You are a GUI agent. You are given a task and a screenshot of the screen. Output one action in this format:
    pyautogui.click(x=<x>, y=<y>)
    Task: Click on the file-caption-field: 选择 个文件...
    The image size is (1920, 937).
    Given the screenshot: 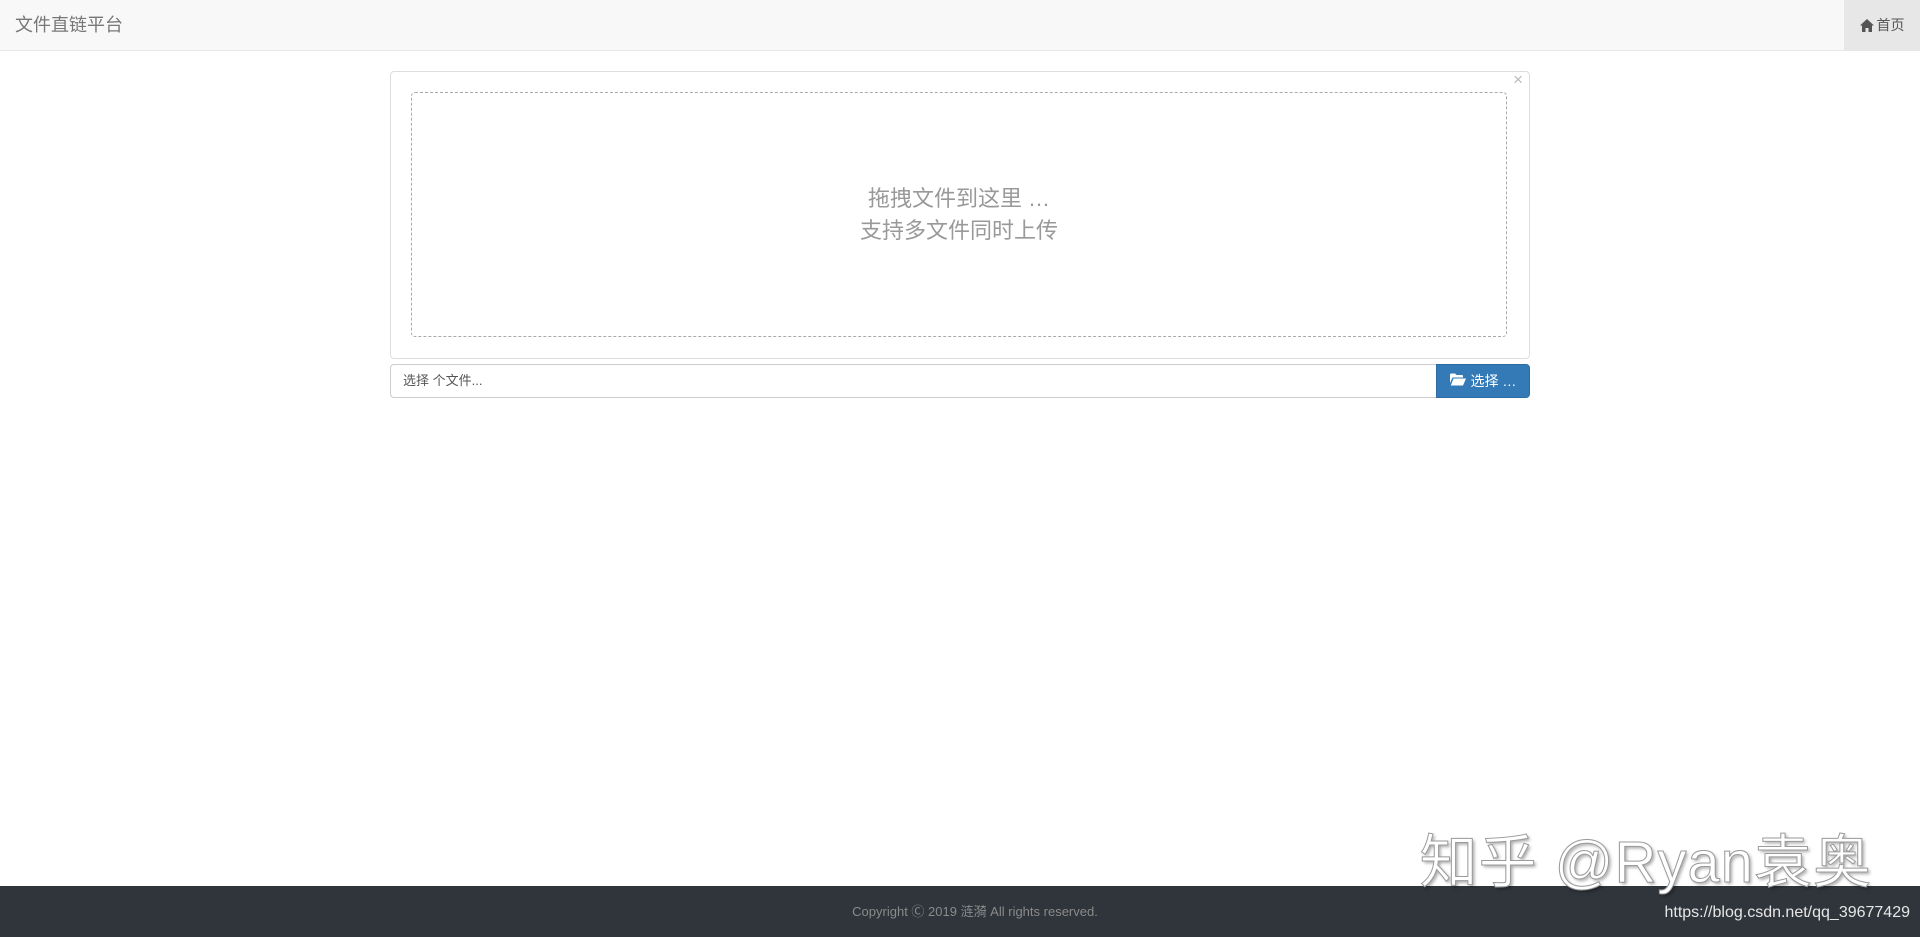 What is the action you would take?
    pyautogui.click(x=913, y=381)
    